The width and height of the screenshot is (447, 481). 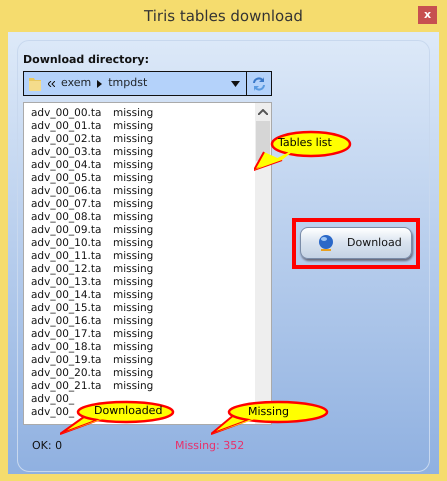 What do you see at coordinates (263, 112) in the screenshot?
I see `scroll-up-icon` at bounding box center [263, 112].